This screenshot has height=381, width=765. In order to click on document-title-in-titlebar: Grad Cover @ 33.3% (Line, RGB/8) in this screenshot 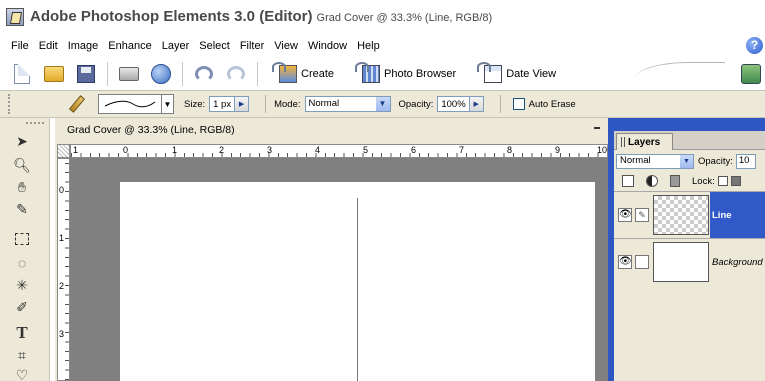, I will do `click(404, 18)`.